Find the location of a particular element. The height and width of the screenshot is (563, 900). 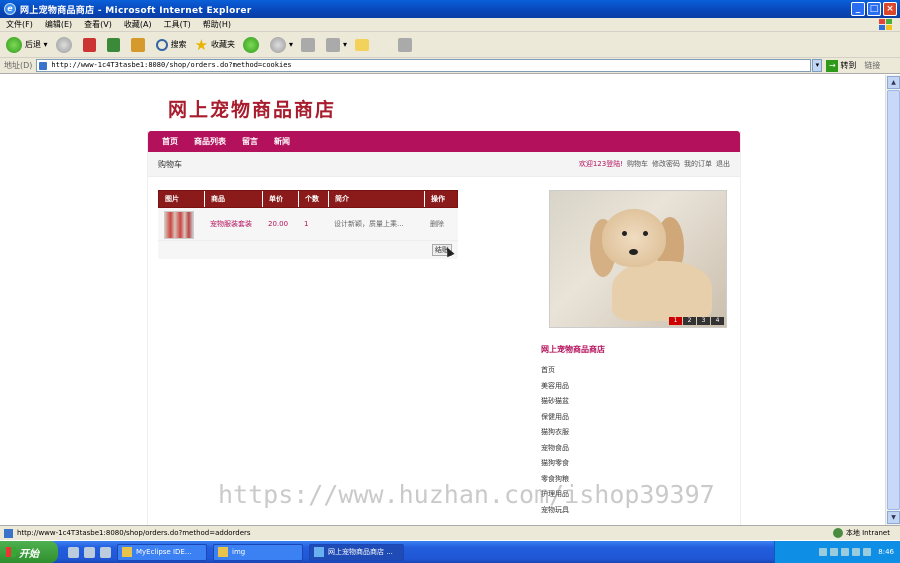

watermark: https://www.huzhan.com/ishop39397 is located at coordinates (466, 494).